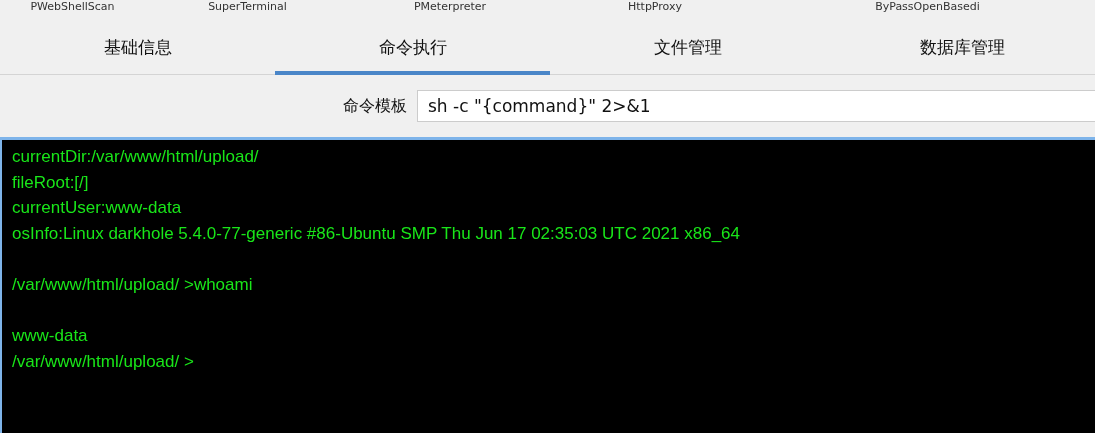 The width and height of the screenshot is (1095, 433). Describe the element at coordinates (51, 182) in the screenshot. I see `terminal-line: fileRoot:[/]` at that location.